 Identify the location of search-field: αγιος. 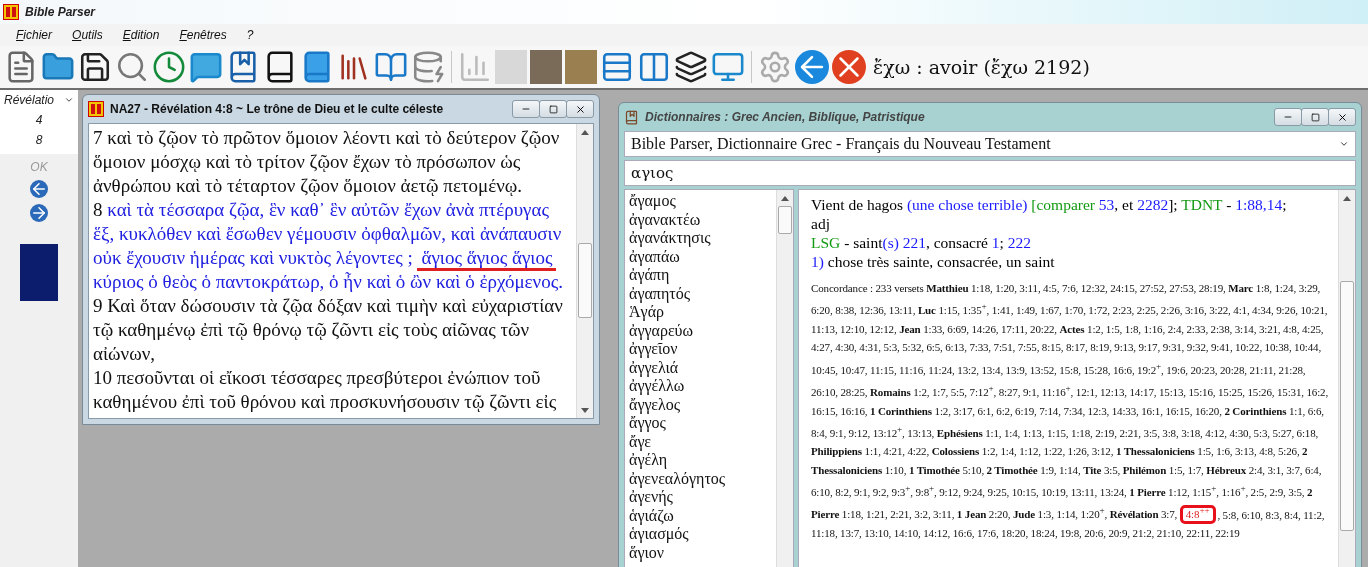
(990, 173).